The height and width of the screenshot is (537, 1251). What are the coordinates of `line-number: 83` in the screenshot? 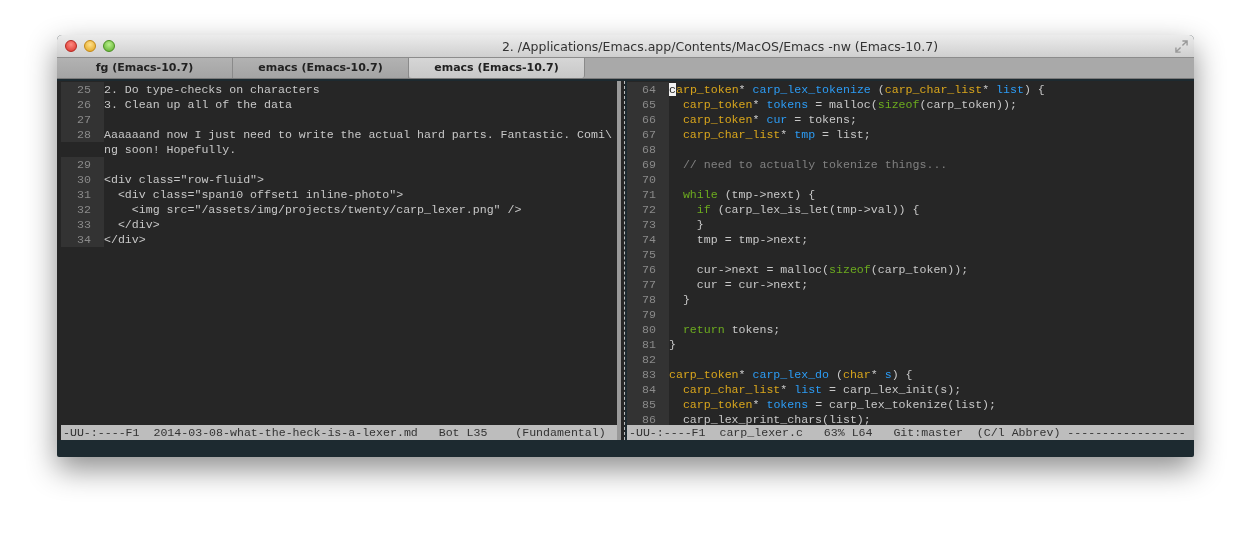 It's located at (649, 374).